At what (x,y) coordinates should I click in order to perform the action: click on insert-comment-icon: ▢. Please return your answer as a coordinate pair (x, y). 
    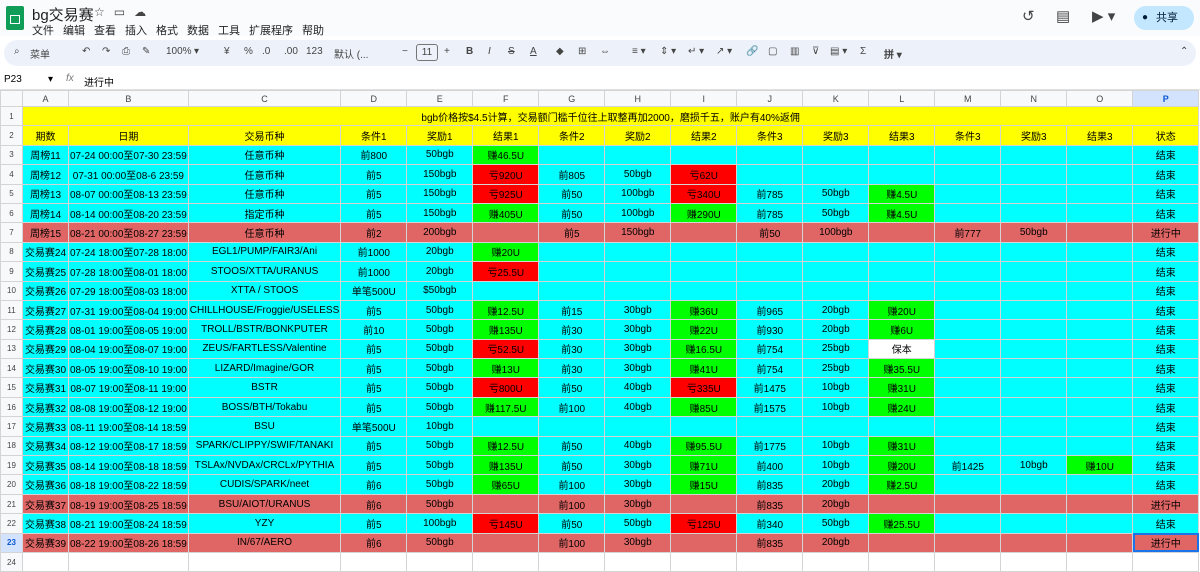
    Looking at the image, I should click on (772, 51).